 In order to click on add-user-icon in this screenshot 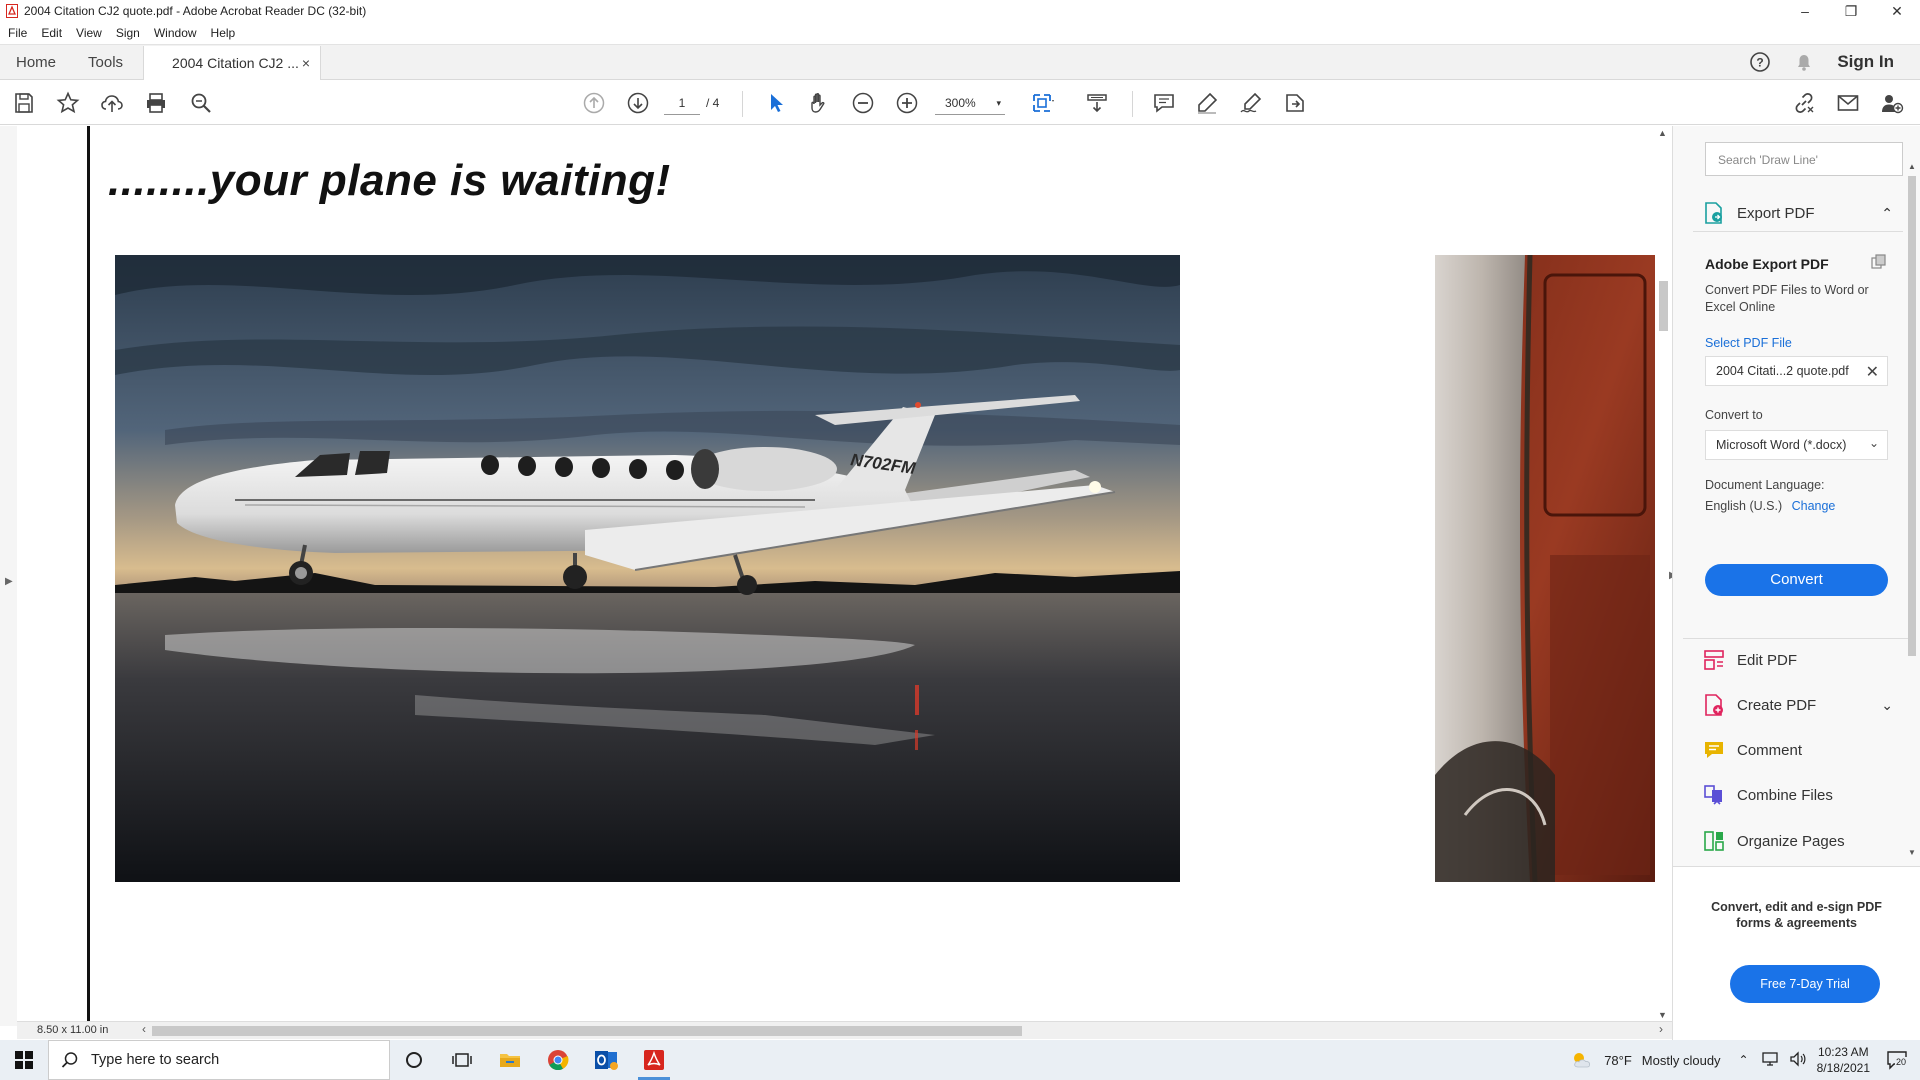, I will do `click(1892, 103)`.